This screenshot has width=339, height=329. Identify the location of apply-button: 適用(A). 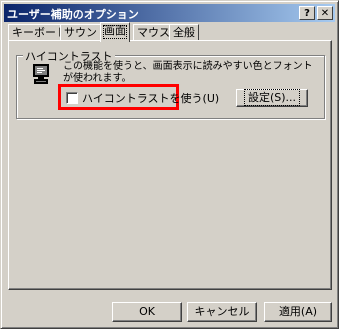
(298, 312).